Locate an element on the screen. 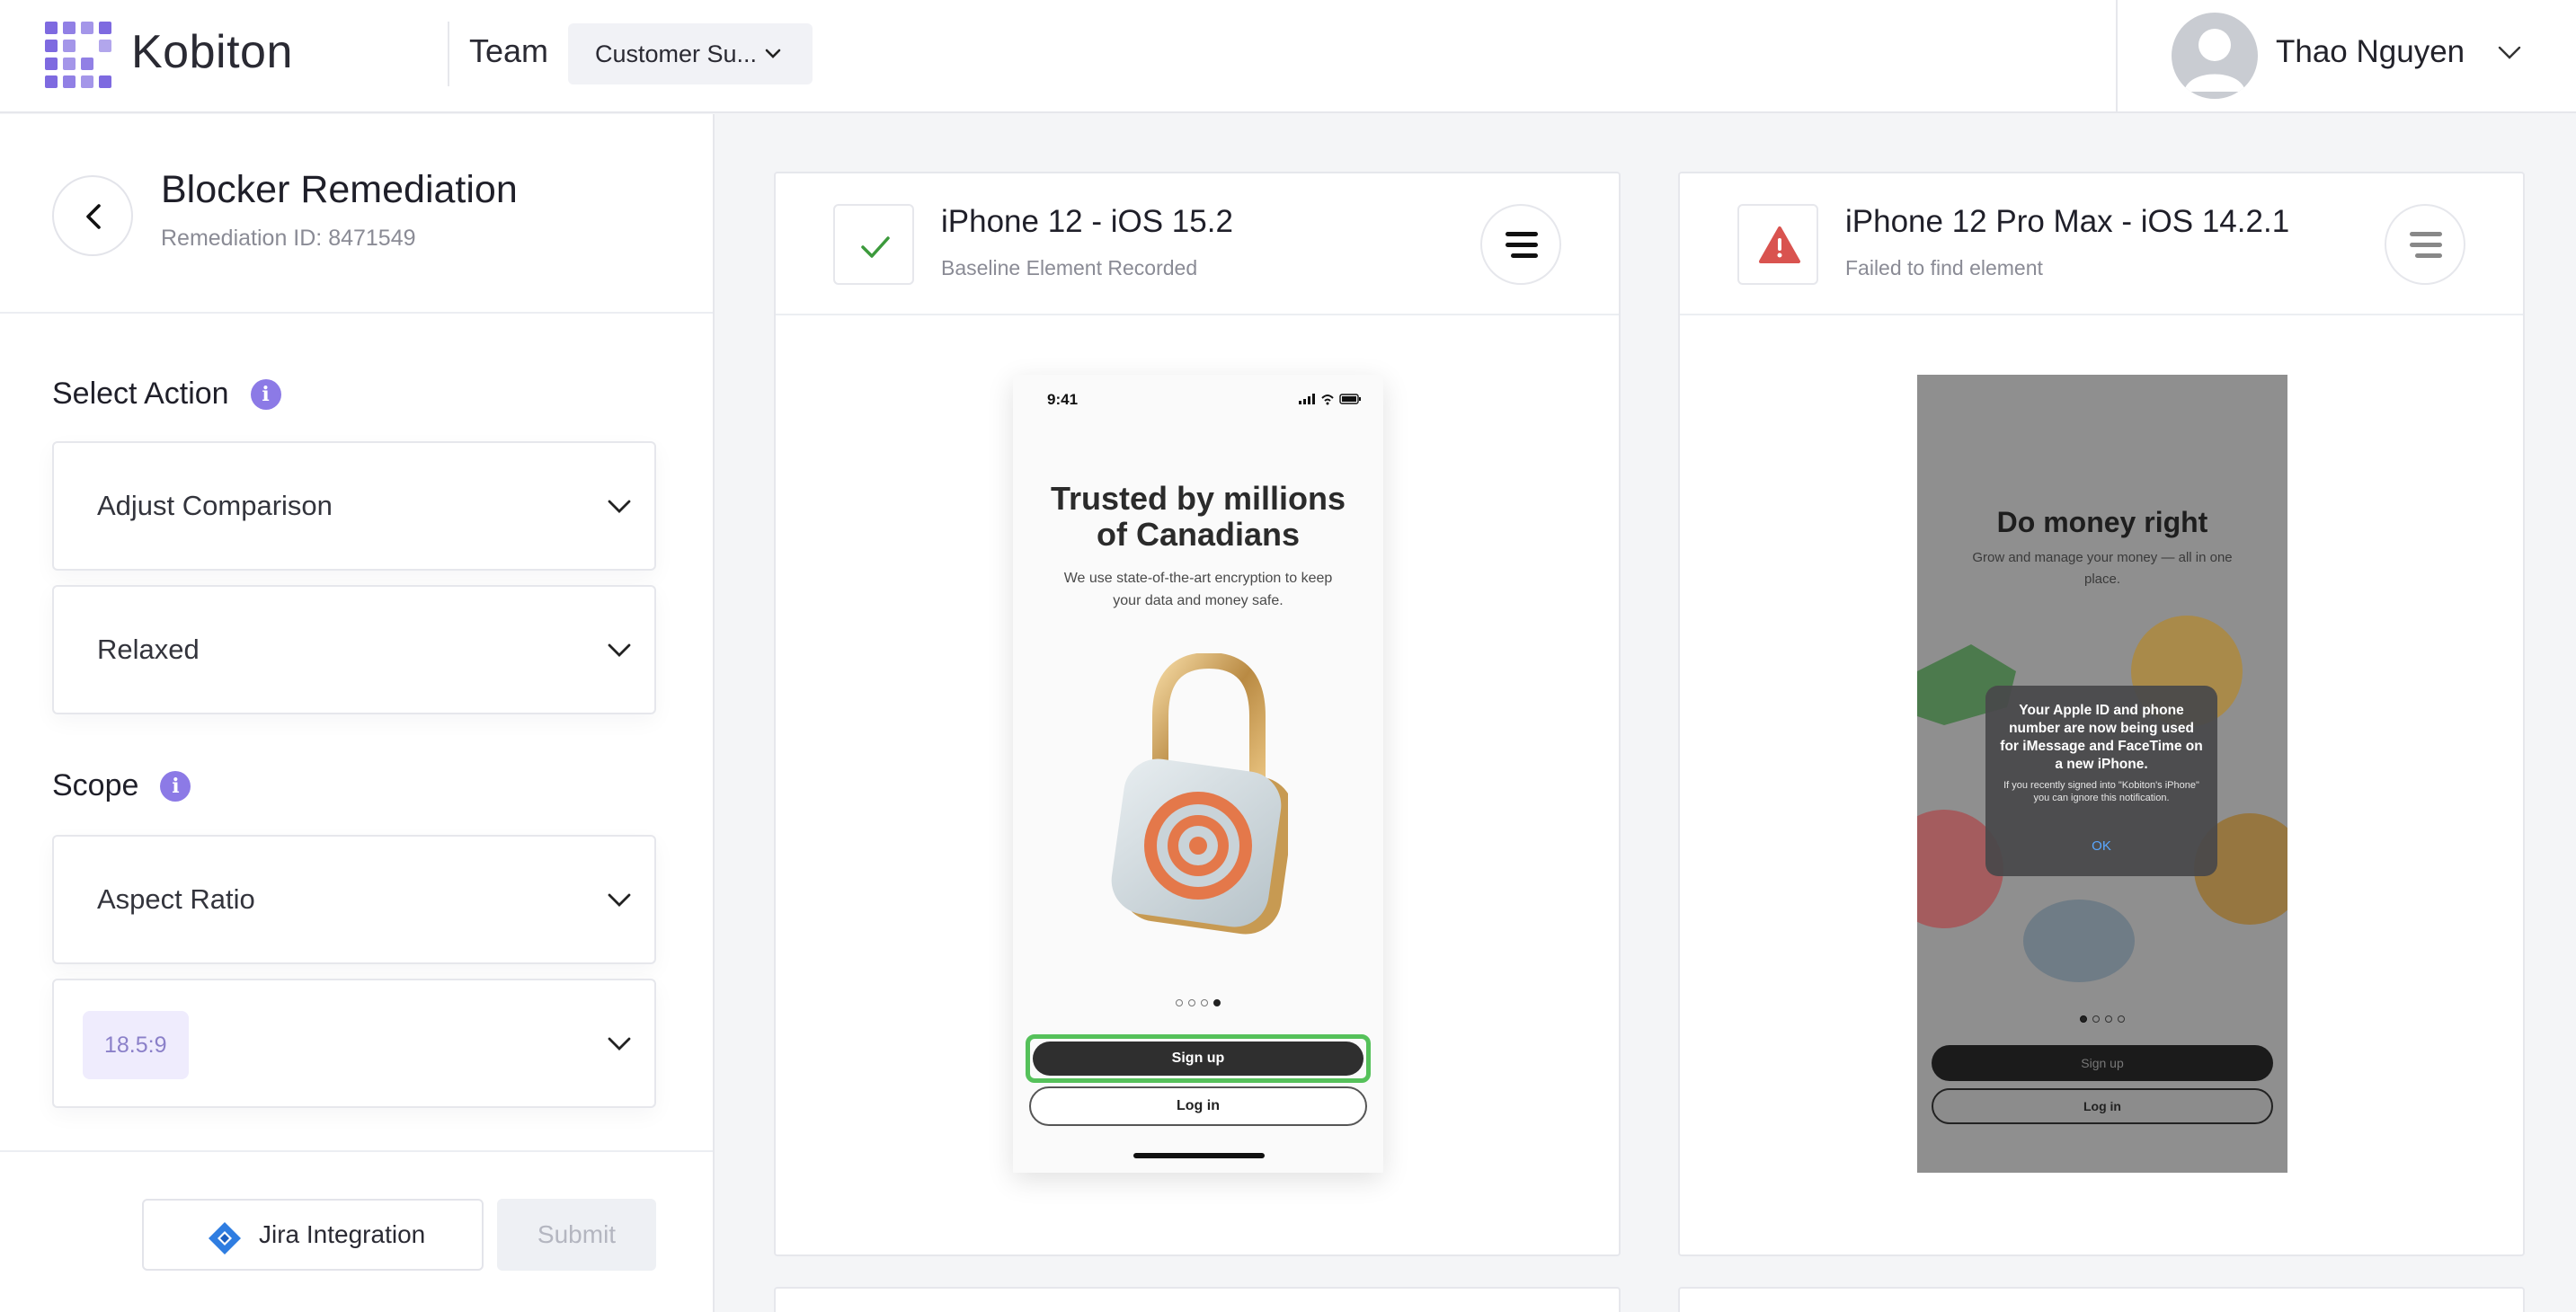  status-bar-icon is located at coordinates (1330, 399).